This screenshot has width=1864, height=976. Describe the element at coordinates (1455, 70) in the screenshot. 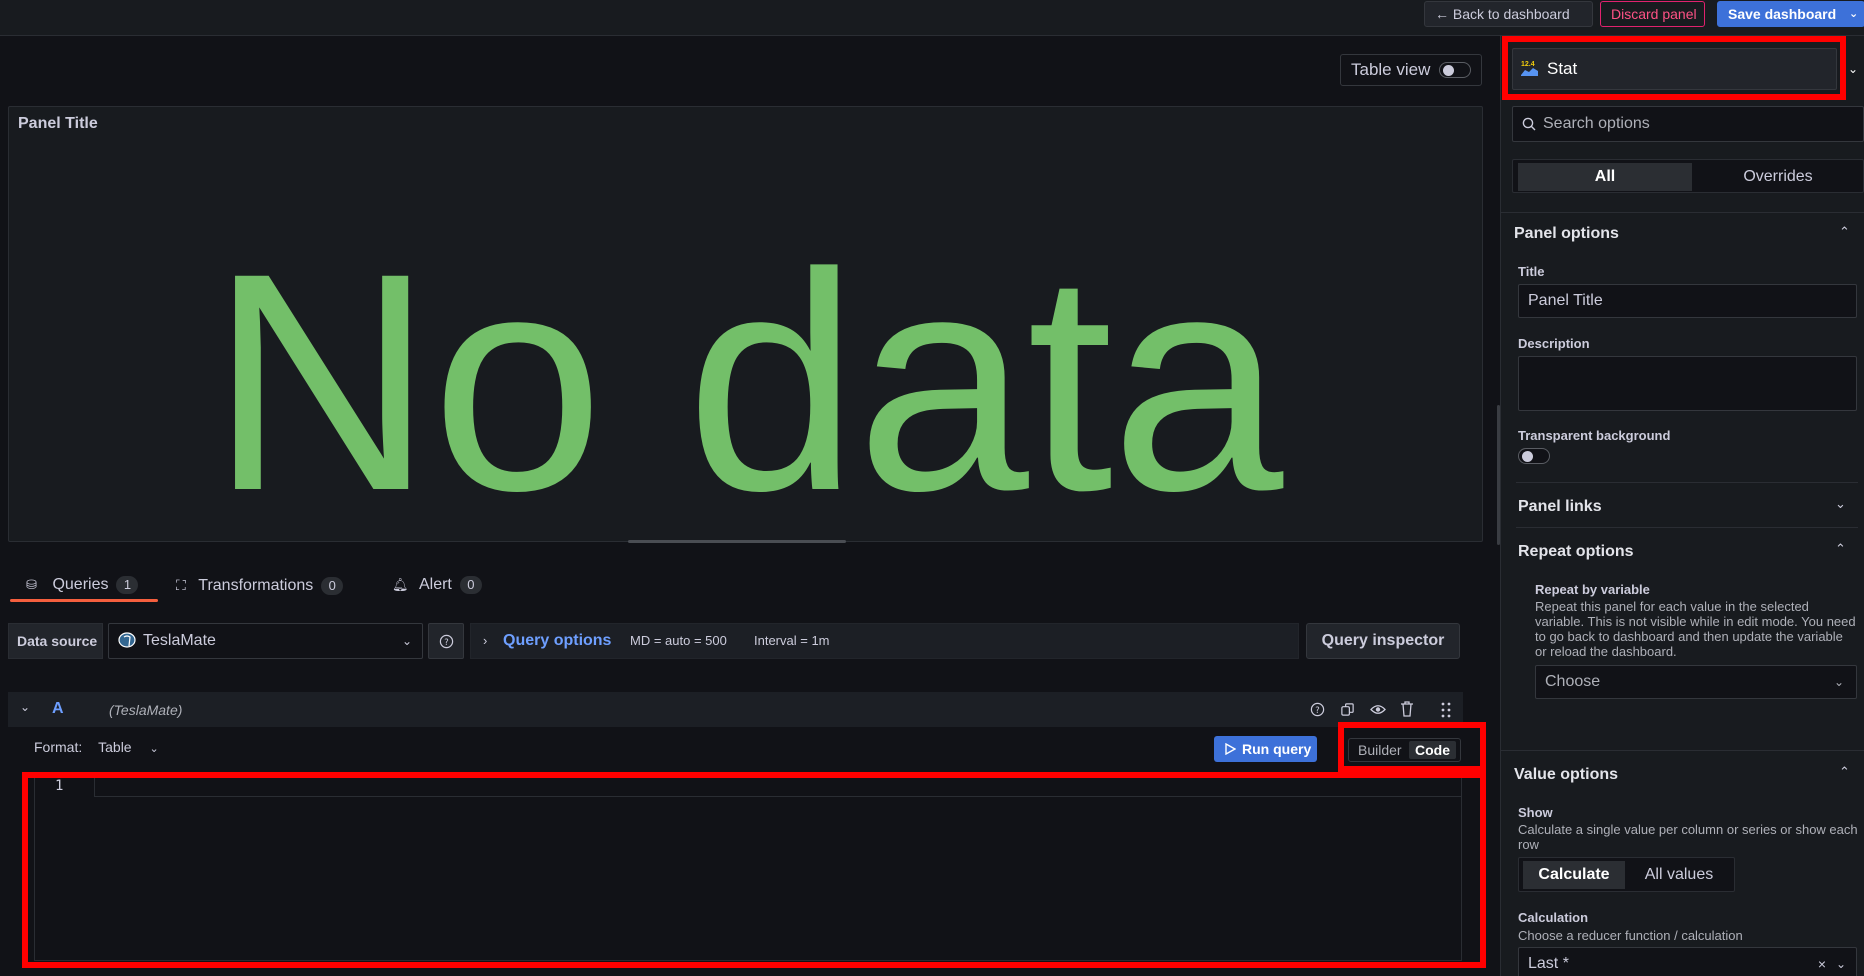

I see `table-view-switch` at that location.